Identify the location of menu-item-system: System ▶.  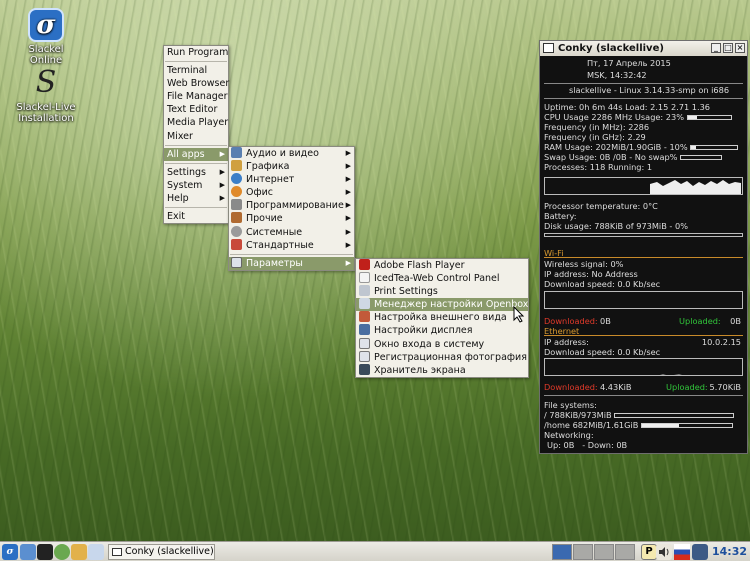
(196, 185).